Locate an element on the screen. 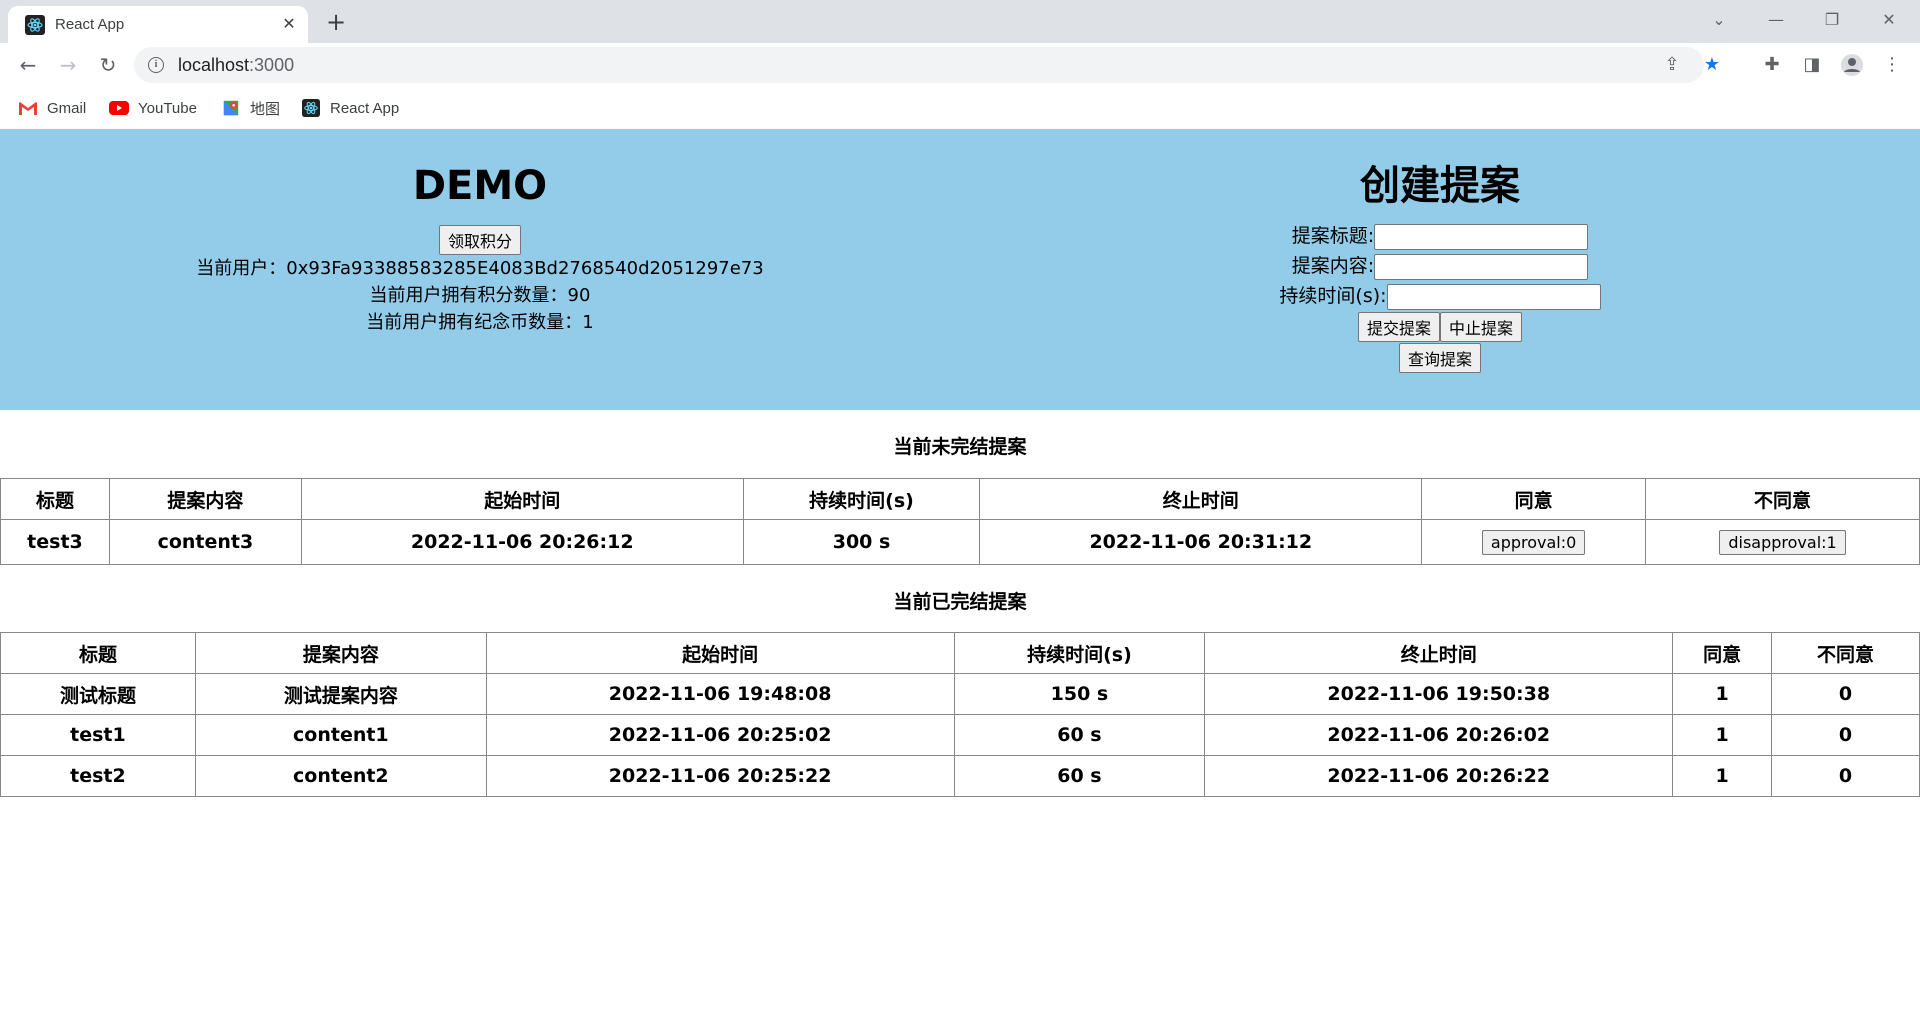  site-info-icon: i is located at coordinates (156, 65).